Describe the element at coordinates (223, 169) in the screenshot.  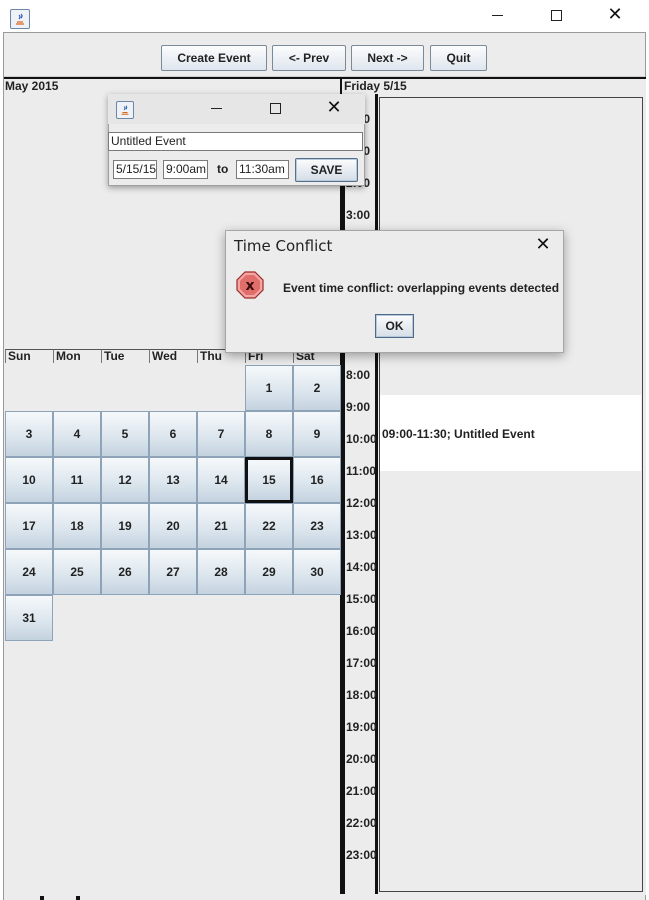
I see `to-label: to` at that location.